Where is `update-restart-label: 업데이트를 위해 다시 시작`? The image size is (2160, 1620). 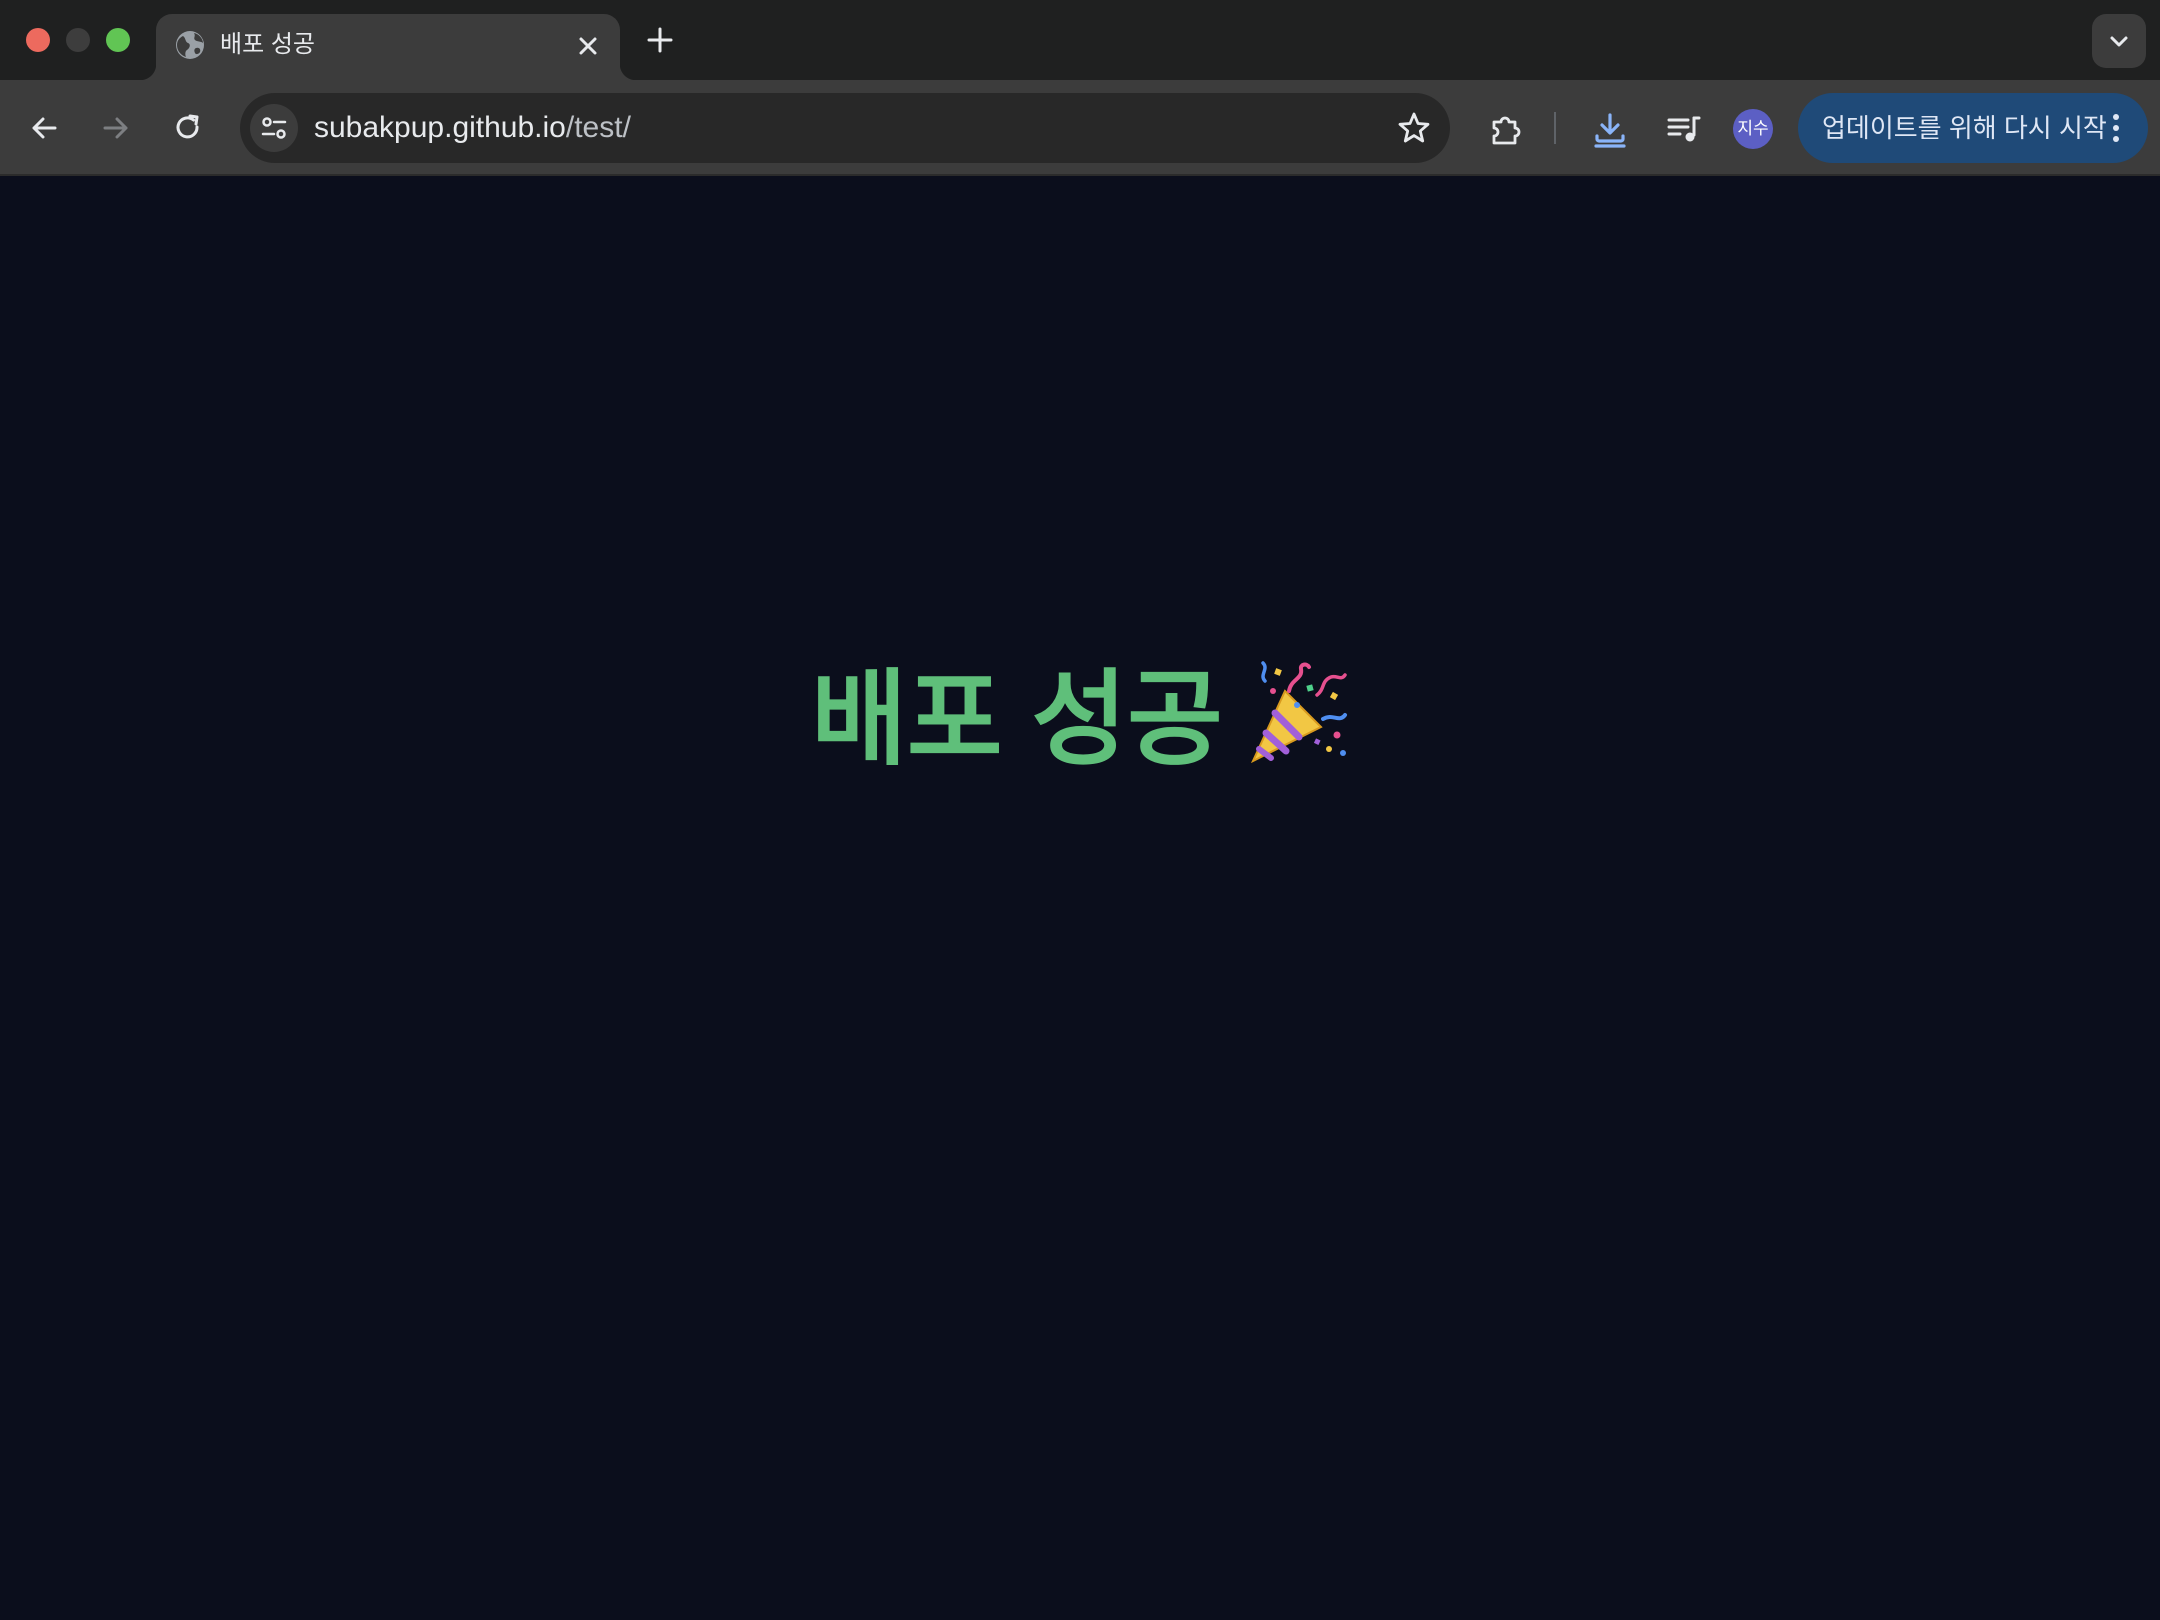
update-restart-label: 업데이트를 위해 다시 시작 is located at coordinates (1964, 128).